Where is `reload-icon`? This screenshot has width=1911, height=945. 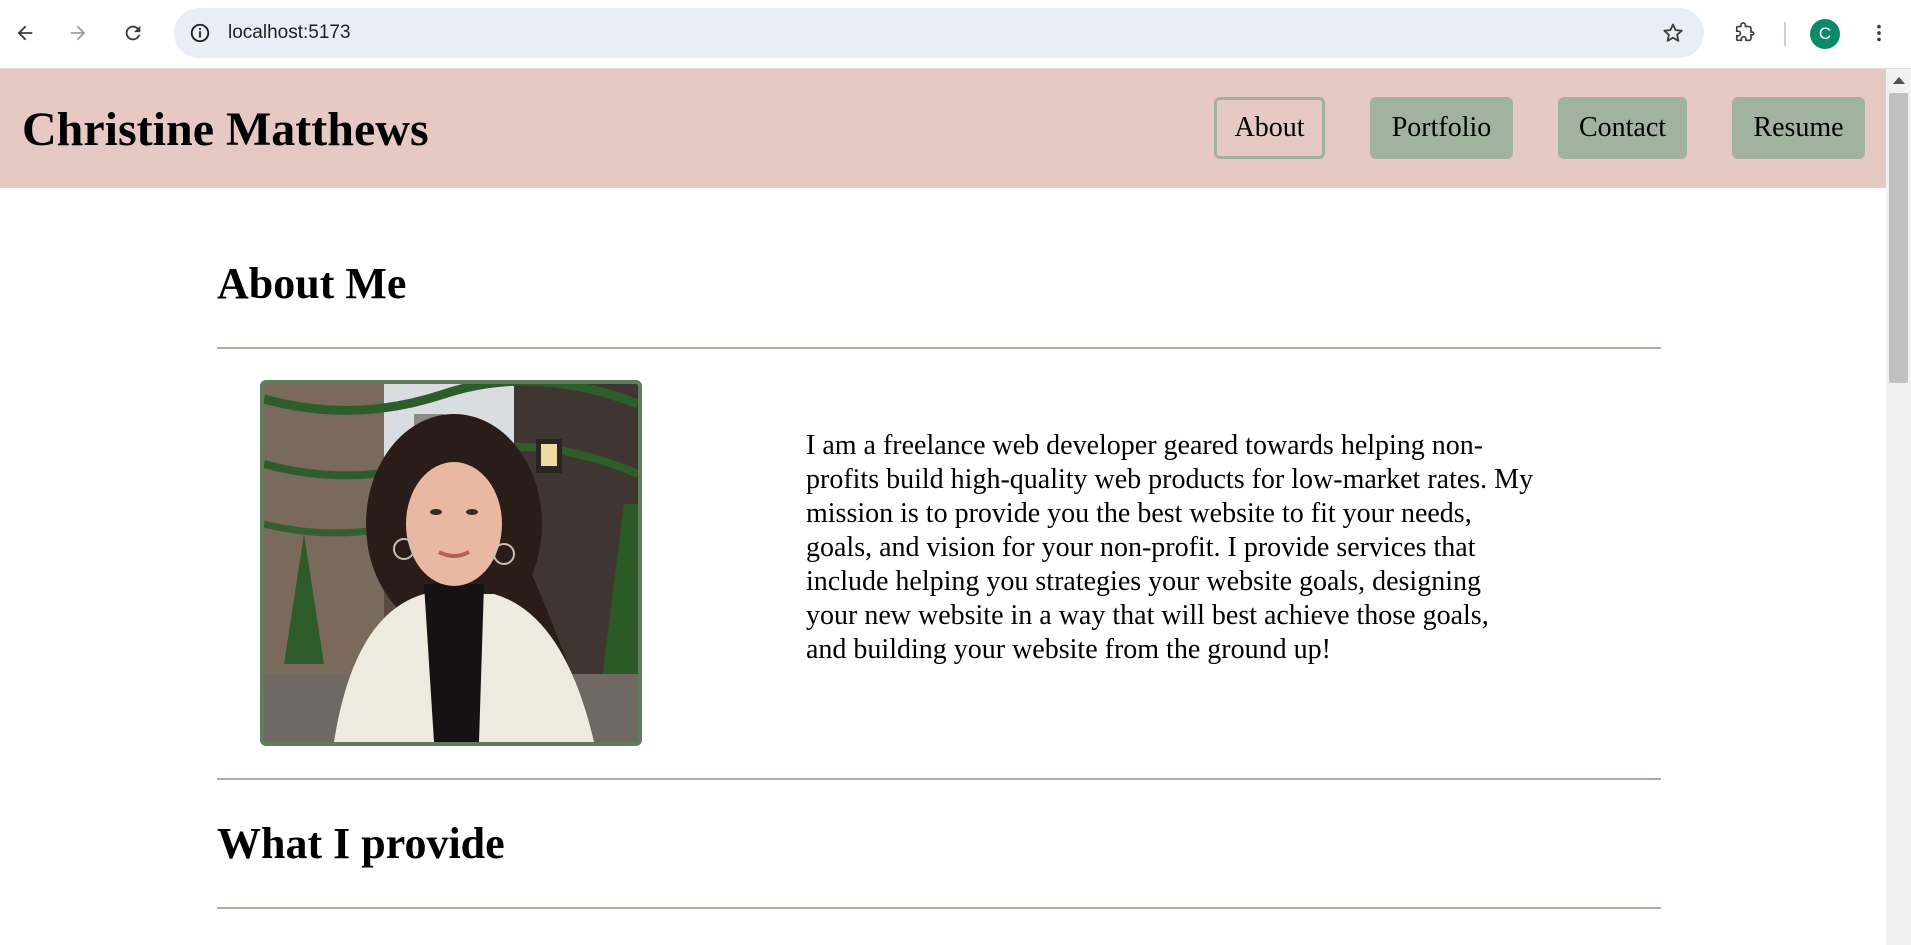 reload-icon is located at coordinates (133, 33).